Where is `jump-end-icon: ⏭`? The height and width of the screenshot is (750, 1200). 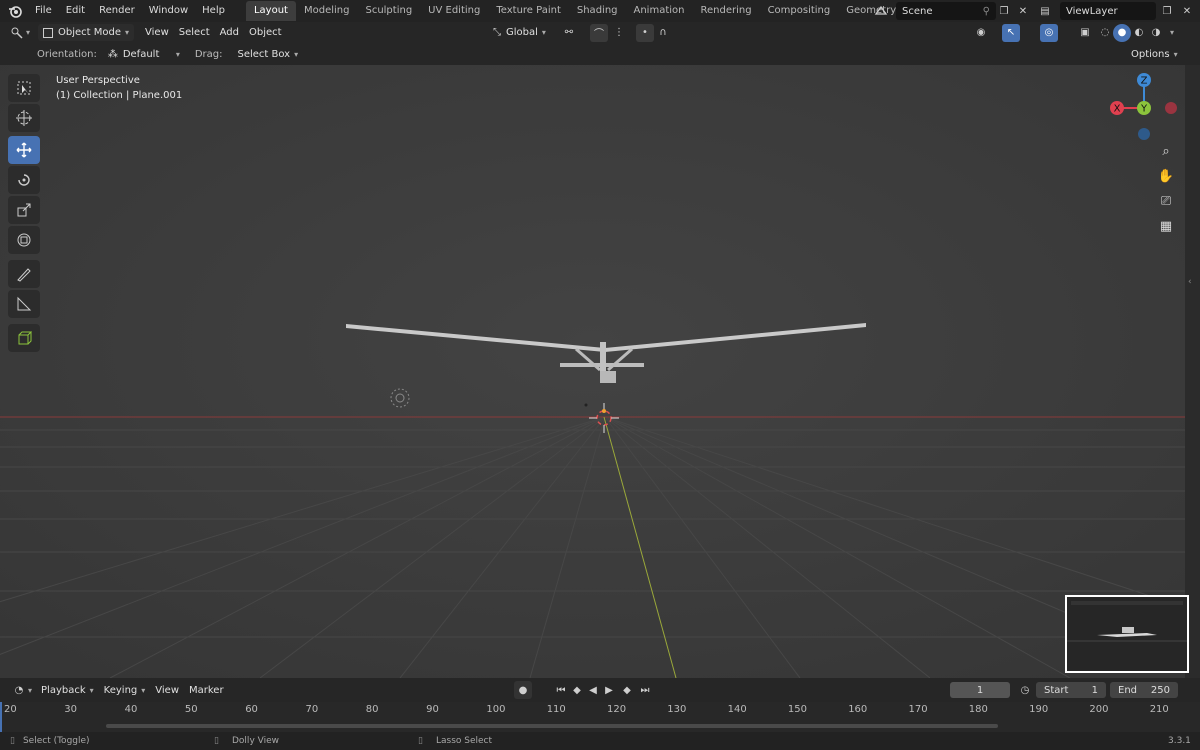 jump-end-icon: ⏭ is located at coordinates (645, 690).